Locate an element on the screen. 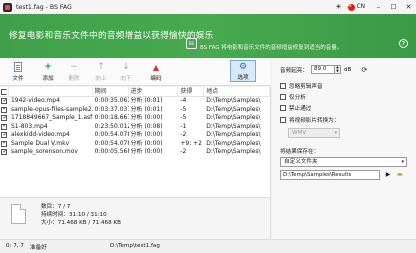 The height and width of the screenshot is (253, 416). language-code: CN is located at coordinates (360, 7).